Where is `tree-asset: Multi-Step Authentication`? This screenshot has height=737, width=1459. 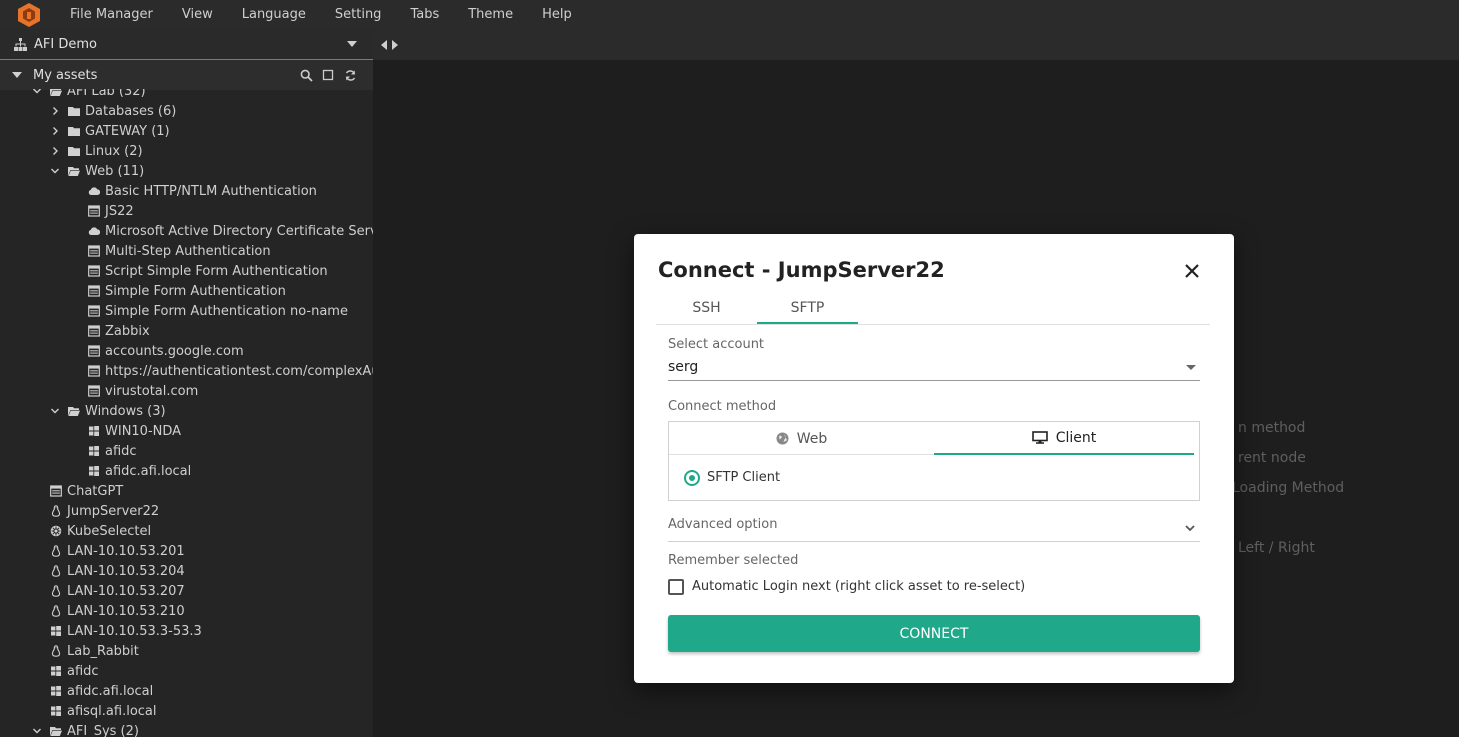 tree-asset: Multi-Step Authentication is located at coordinates (179, 251).